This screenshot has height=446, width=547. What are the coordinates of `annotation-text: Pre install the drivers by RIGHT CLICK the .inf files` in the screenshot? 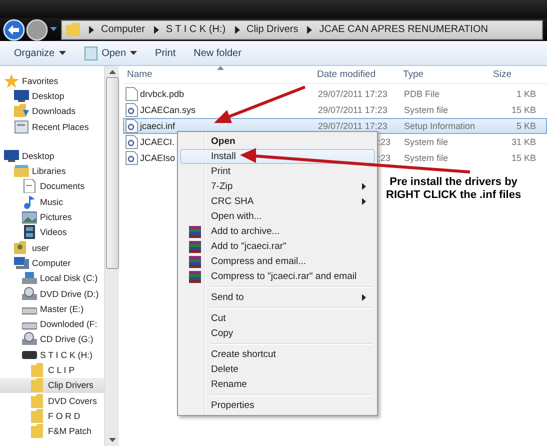 It's located at (454, 189).